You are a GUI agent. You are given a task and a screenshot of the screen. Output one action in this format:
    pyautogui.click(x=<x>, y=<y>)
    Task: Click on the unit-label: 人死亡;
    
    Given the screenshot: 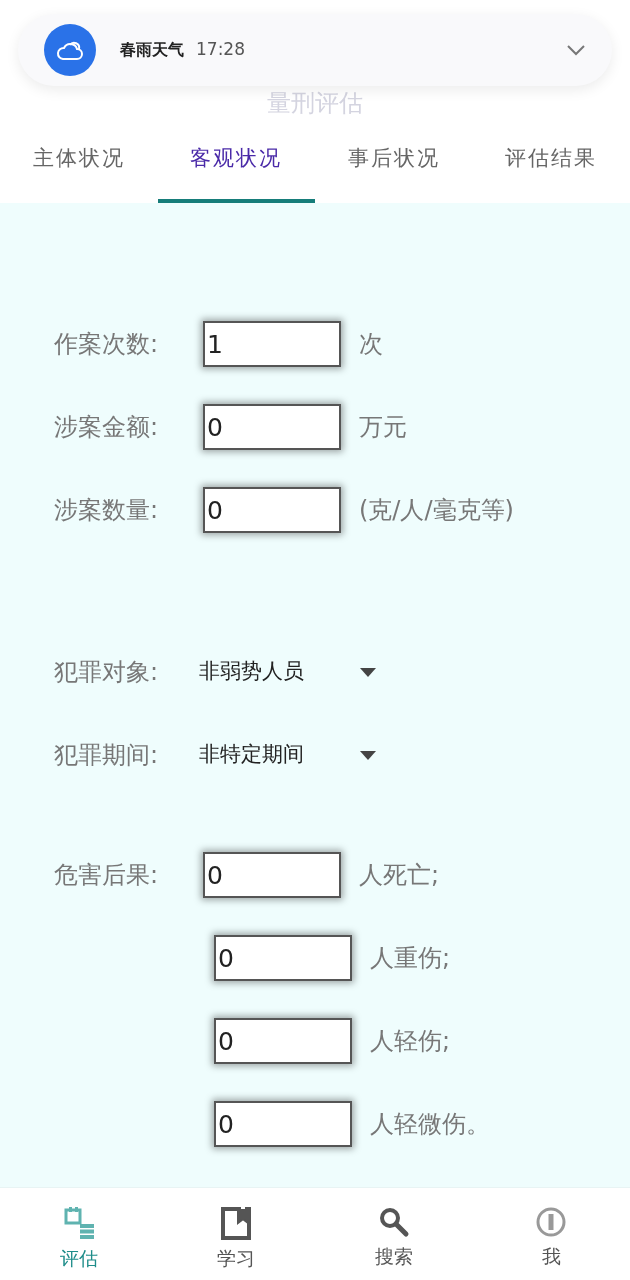 What is the action you would take?
    pyautogui.click(x=399, y=875)
    